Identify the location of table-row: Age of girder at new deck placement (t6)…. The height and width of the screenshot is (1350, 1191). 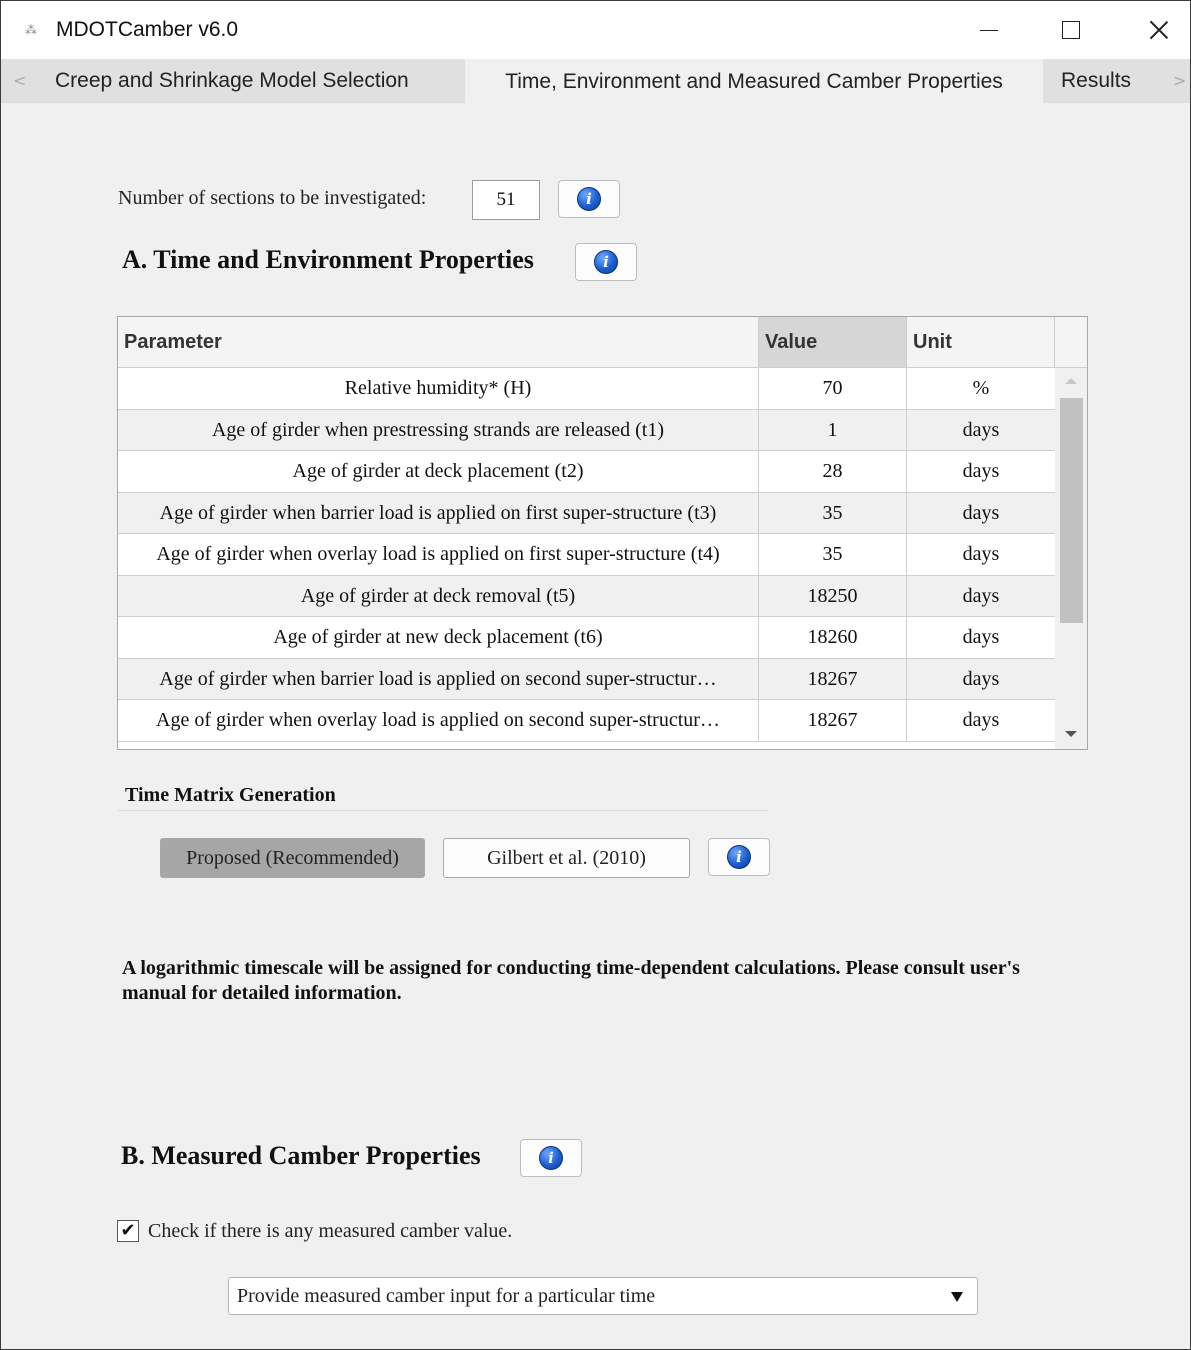
(586, 638).